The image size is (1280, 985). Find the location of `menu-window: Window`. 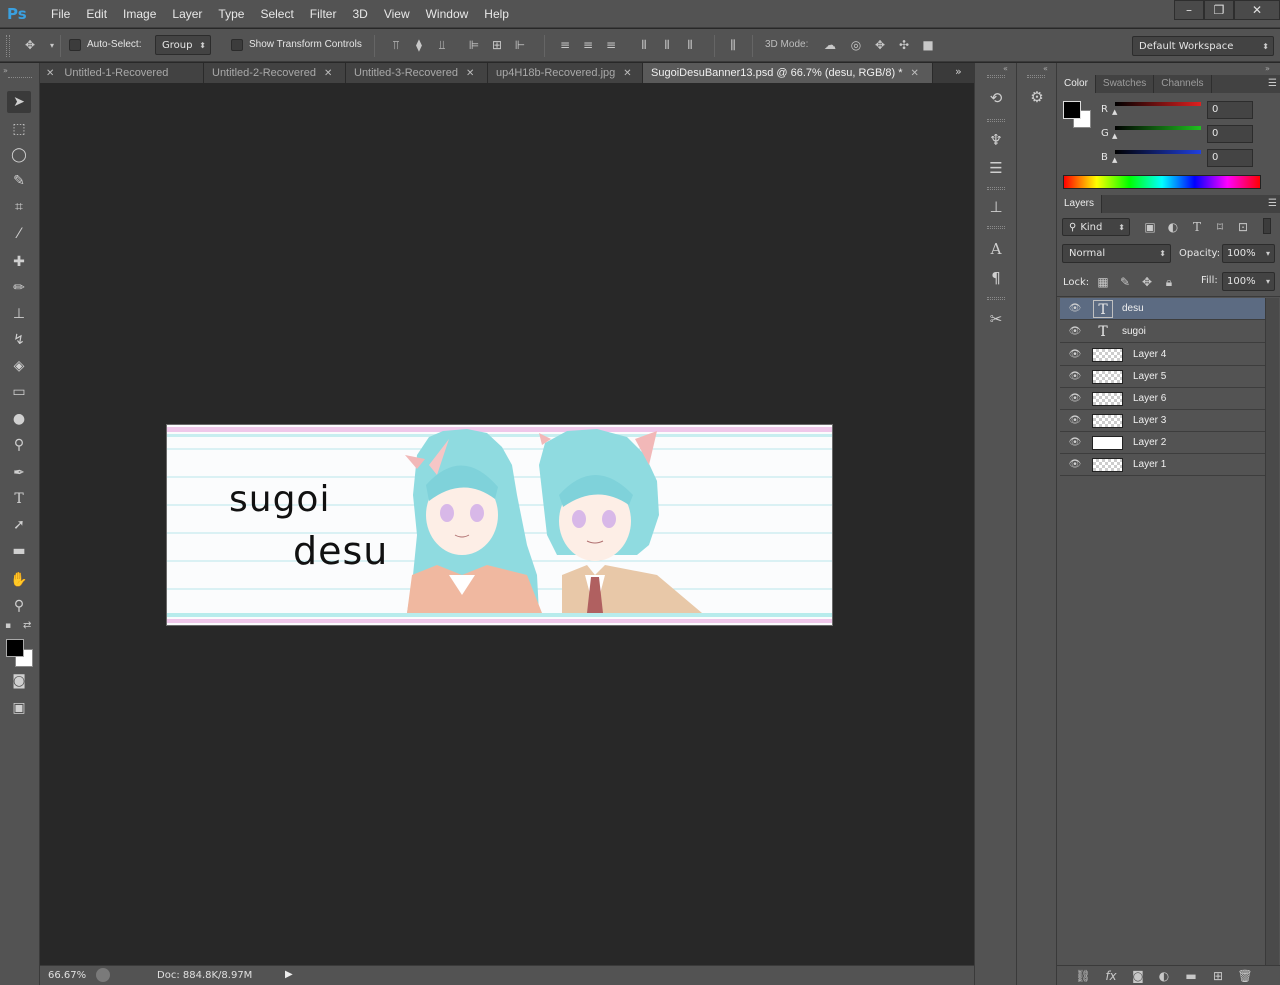

menu-window: Window is located at coordinates (447, 14).